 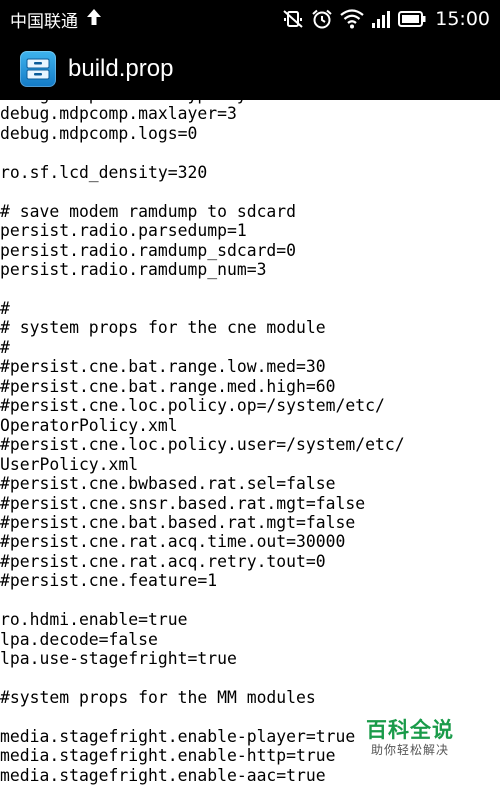 What do you see at coordinates (352, 19) in the screenshot?
I see `wifi-icon` at bounding box center [352, 19].